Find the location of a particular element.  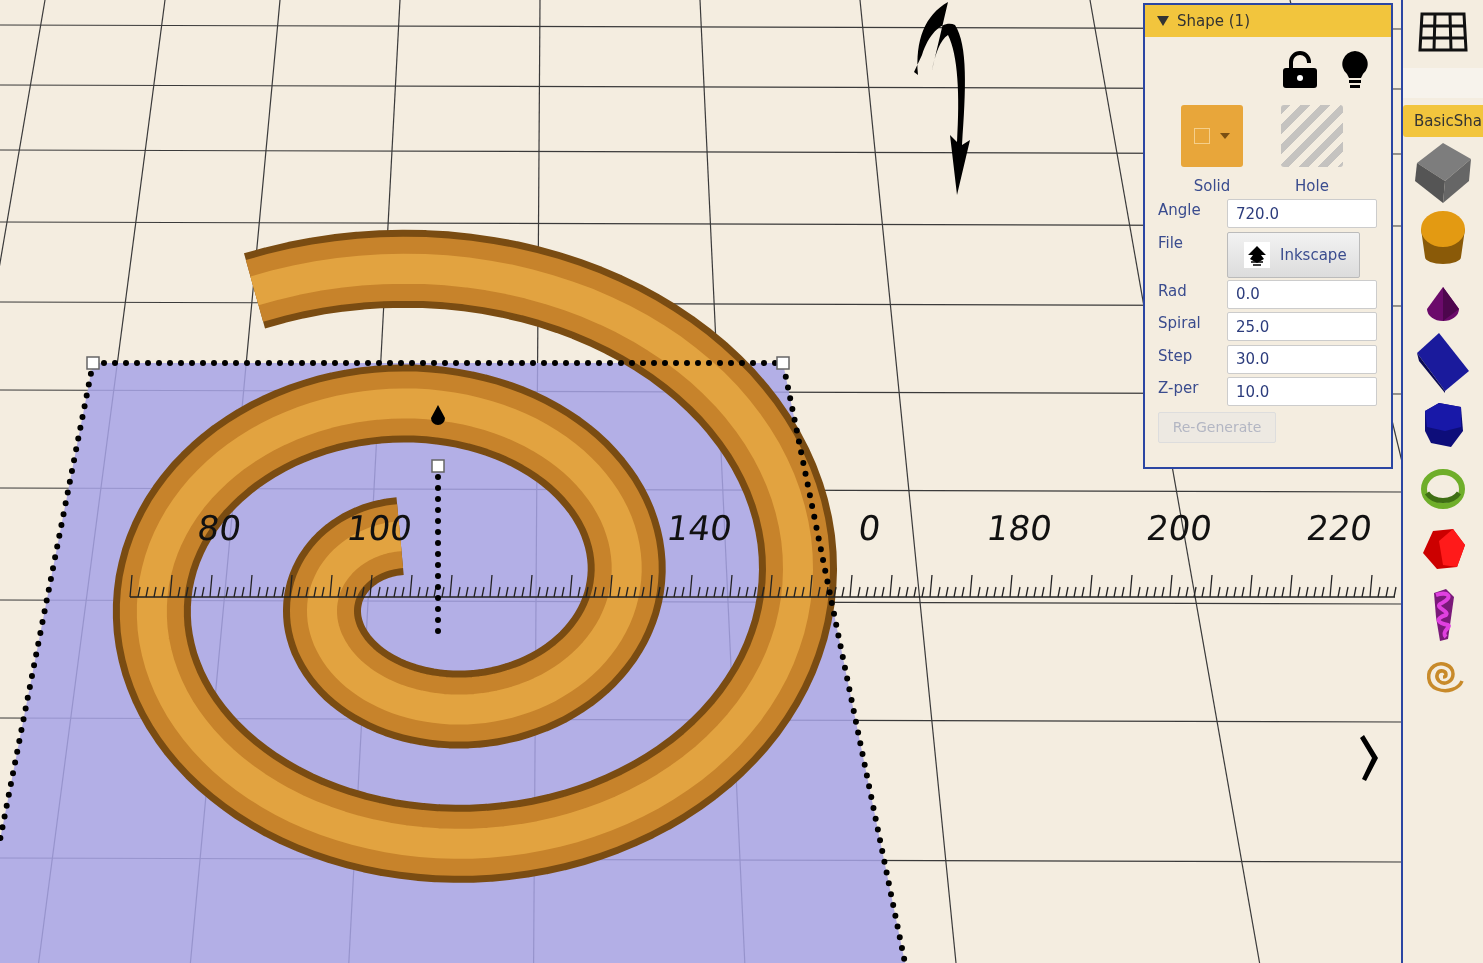

torus-icon is located at coordinates (1443, 489).